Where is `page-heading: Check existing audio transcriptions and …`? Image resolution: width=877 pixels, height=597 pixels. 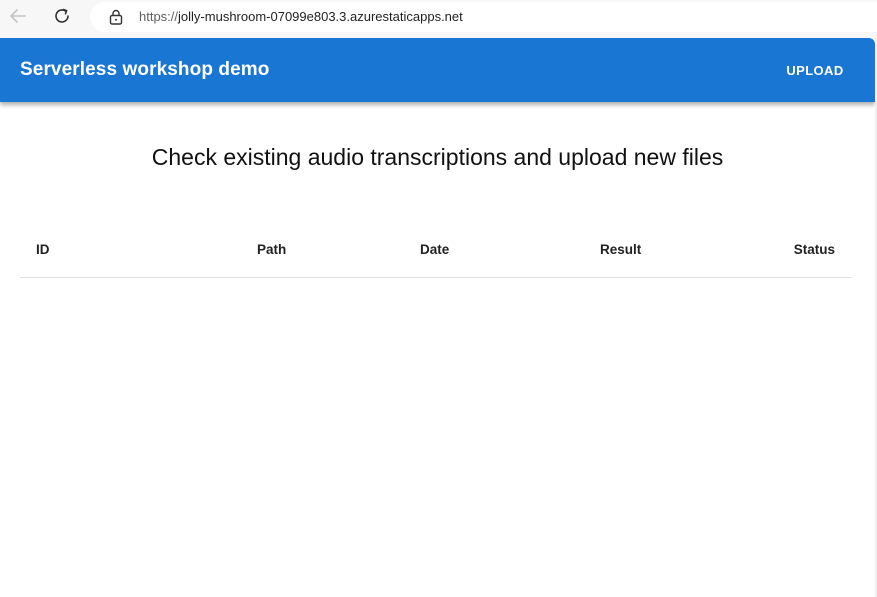
page-heading: Check existing audio transcriptions and … is located at coordinates (437, 157).